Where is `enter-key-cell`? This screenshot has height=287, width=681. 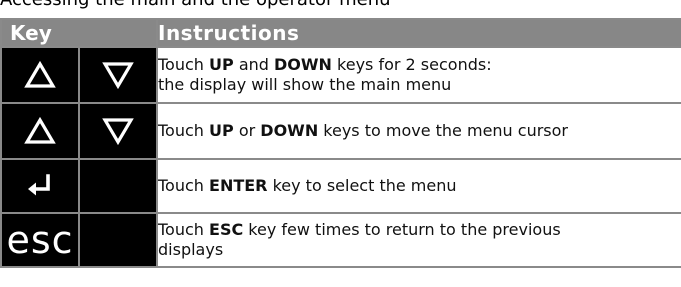
enter-key-cell is located at coordinates (40, 186).